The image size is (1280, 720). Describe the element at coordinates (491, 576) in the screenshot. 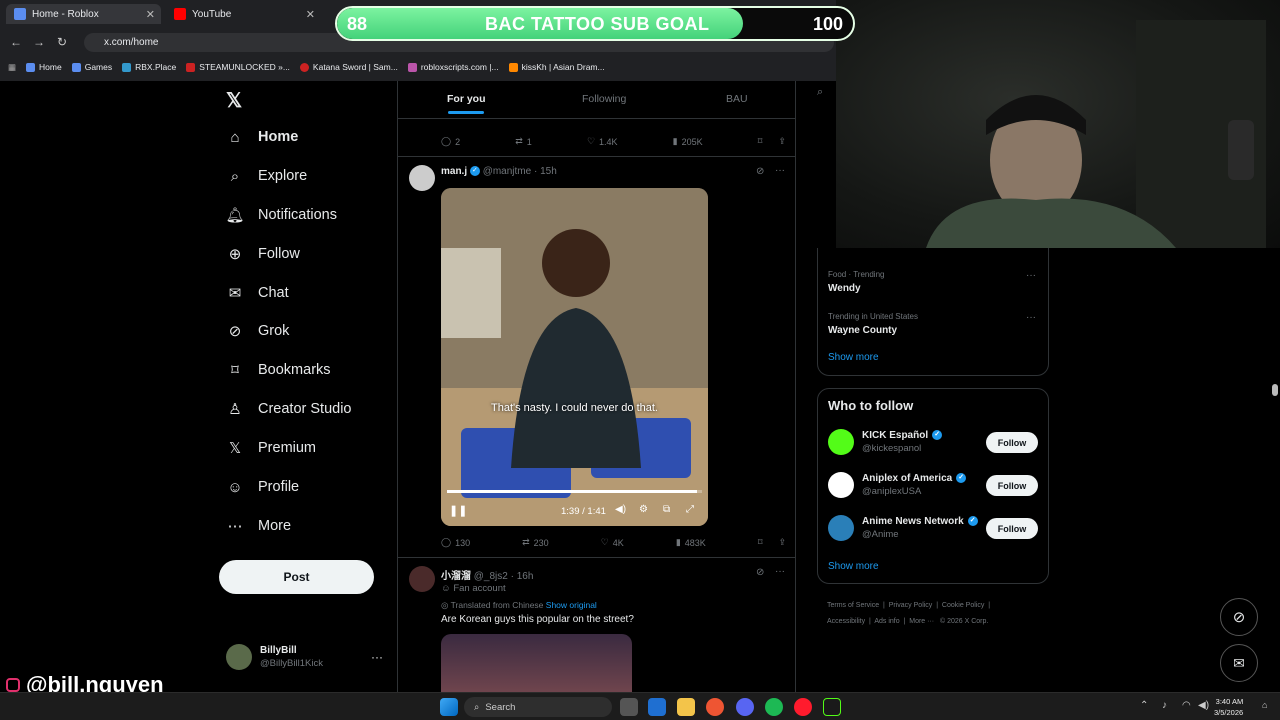

I see `author-handle: @_8js2` at that location.